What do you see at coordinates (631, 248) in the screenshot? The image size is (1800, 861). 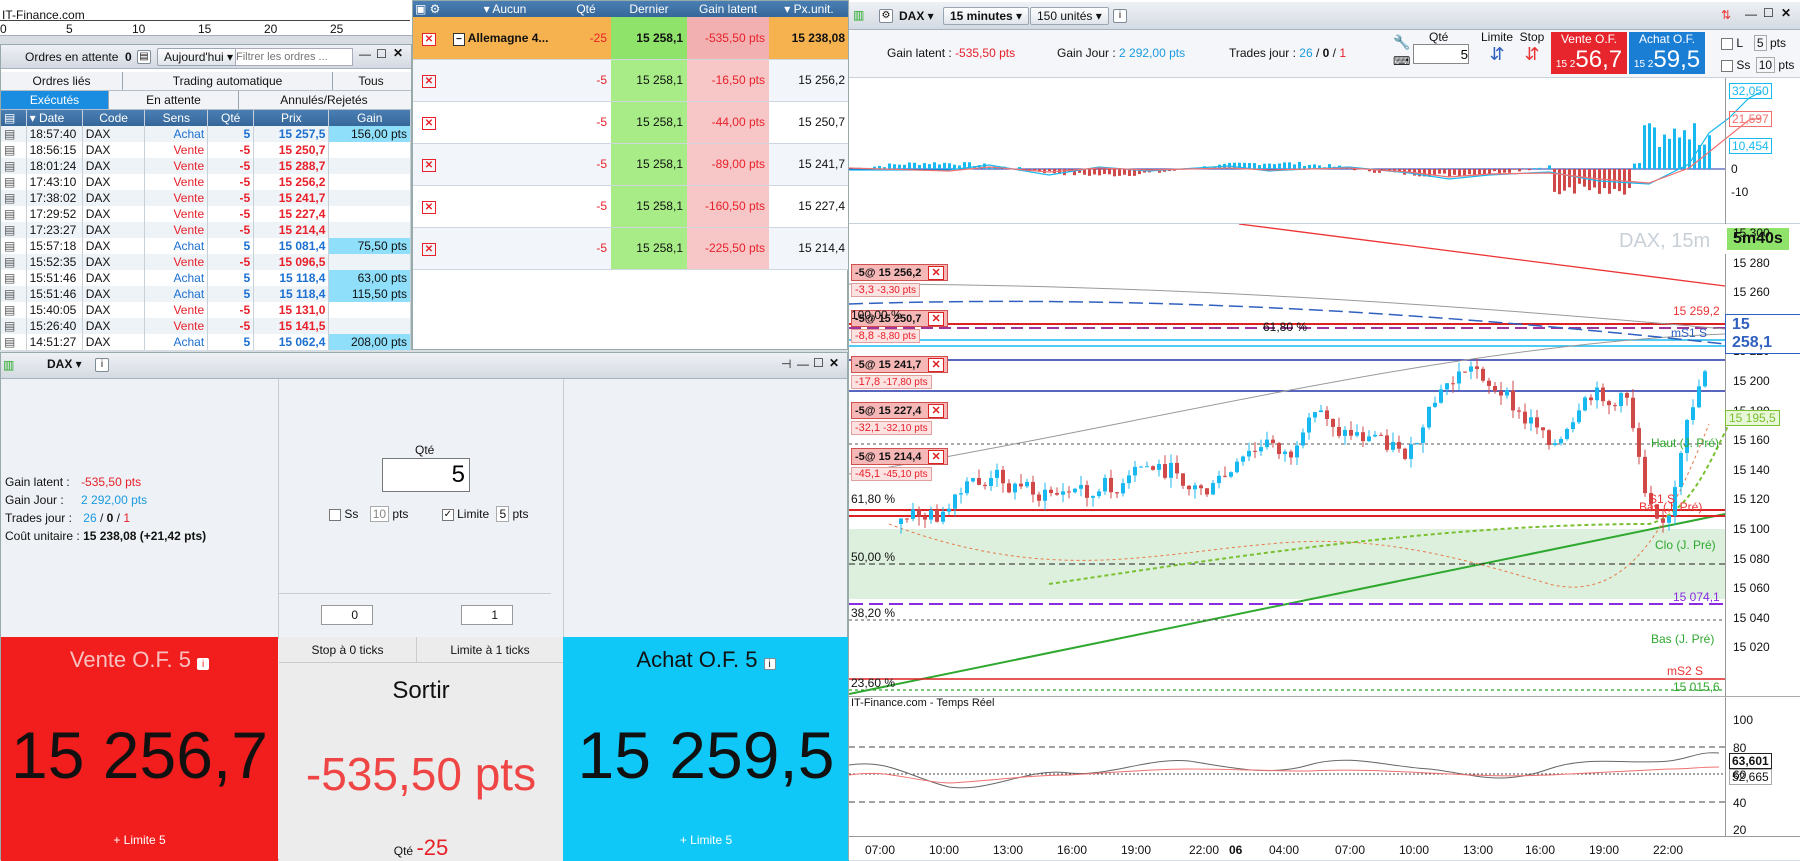 I see `position-row: ✕-515 258,1-225,50 pts15 214,4` at bounding box center [631, 248].